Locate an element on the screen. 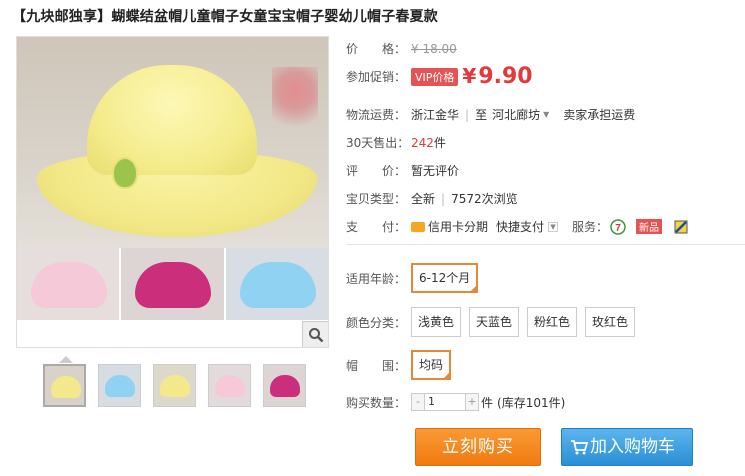 This screenshot has width=745, height=476. thumbnail-list is located at coordinates (174, 385).